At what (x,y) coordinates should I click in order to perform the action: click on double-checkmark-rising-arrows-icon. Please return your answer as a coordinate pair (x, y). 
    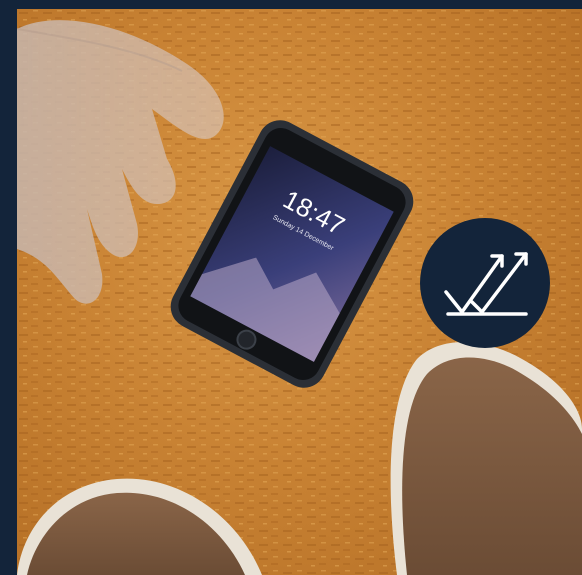
    Looking at the image, I should click on (485, 283).